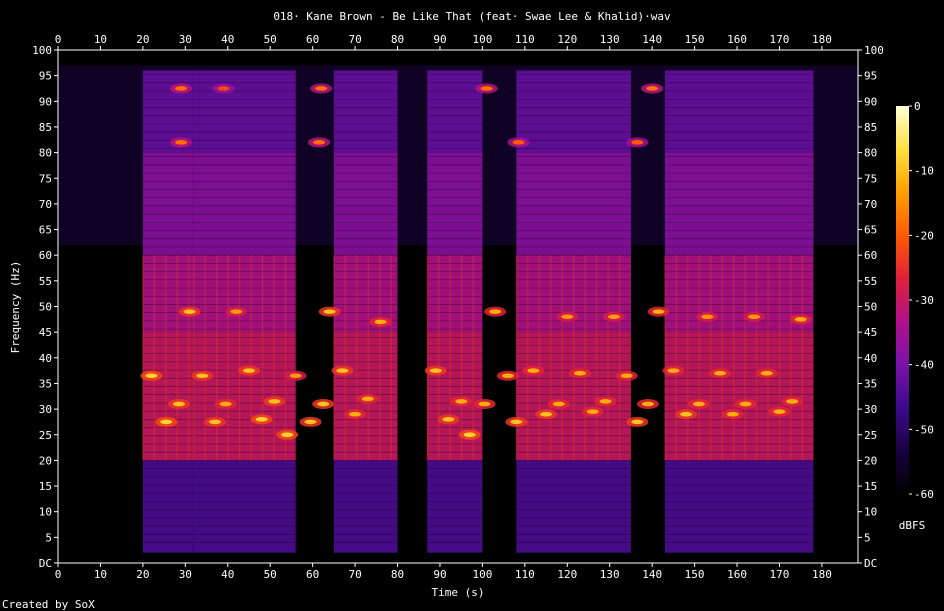 The width and height of the screenshot is (944, 611). What do you see at coordinates (780, 39) in the screenshot?
I see `x-tick-label-top: 170` at bounding box center [780, 39].